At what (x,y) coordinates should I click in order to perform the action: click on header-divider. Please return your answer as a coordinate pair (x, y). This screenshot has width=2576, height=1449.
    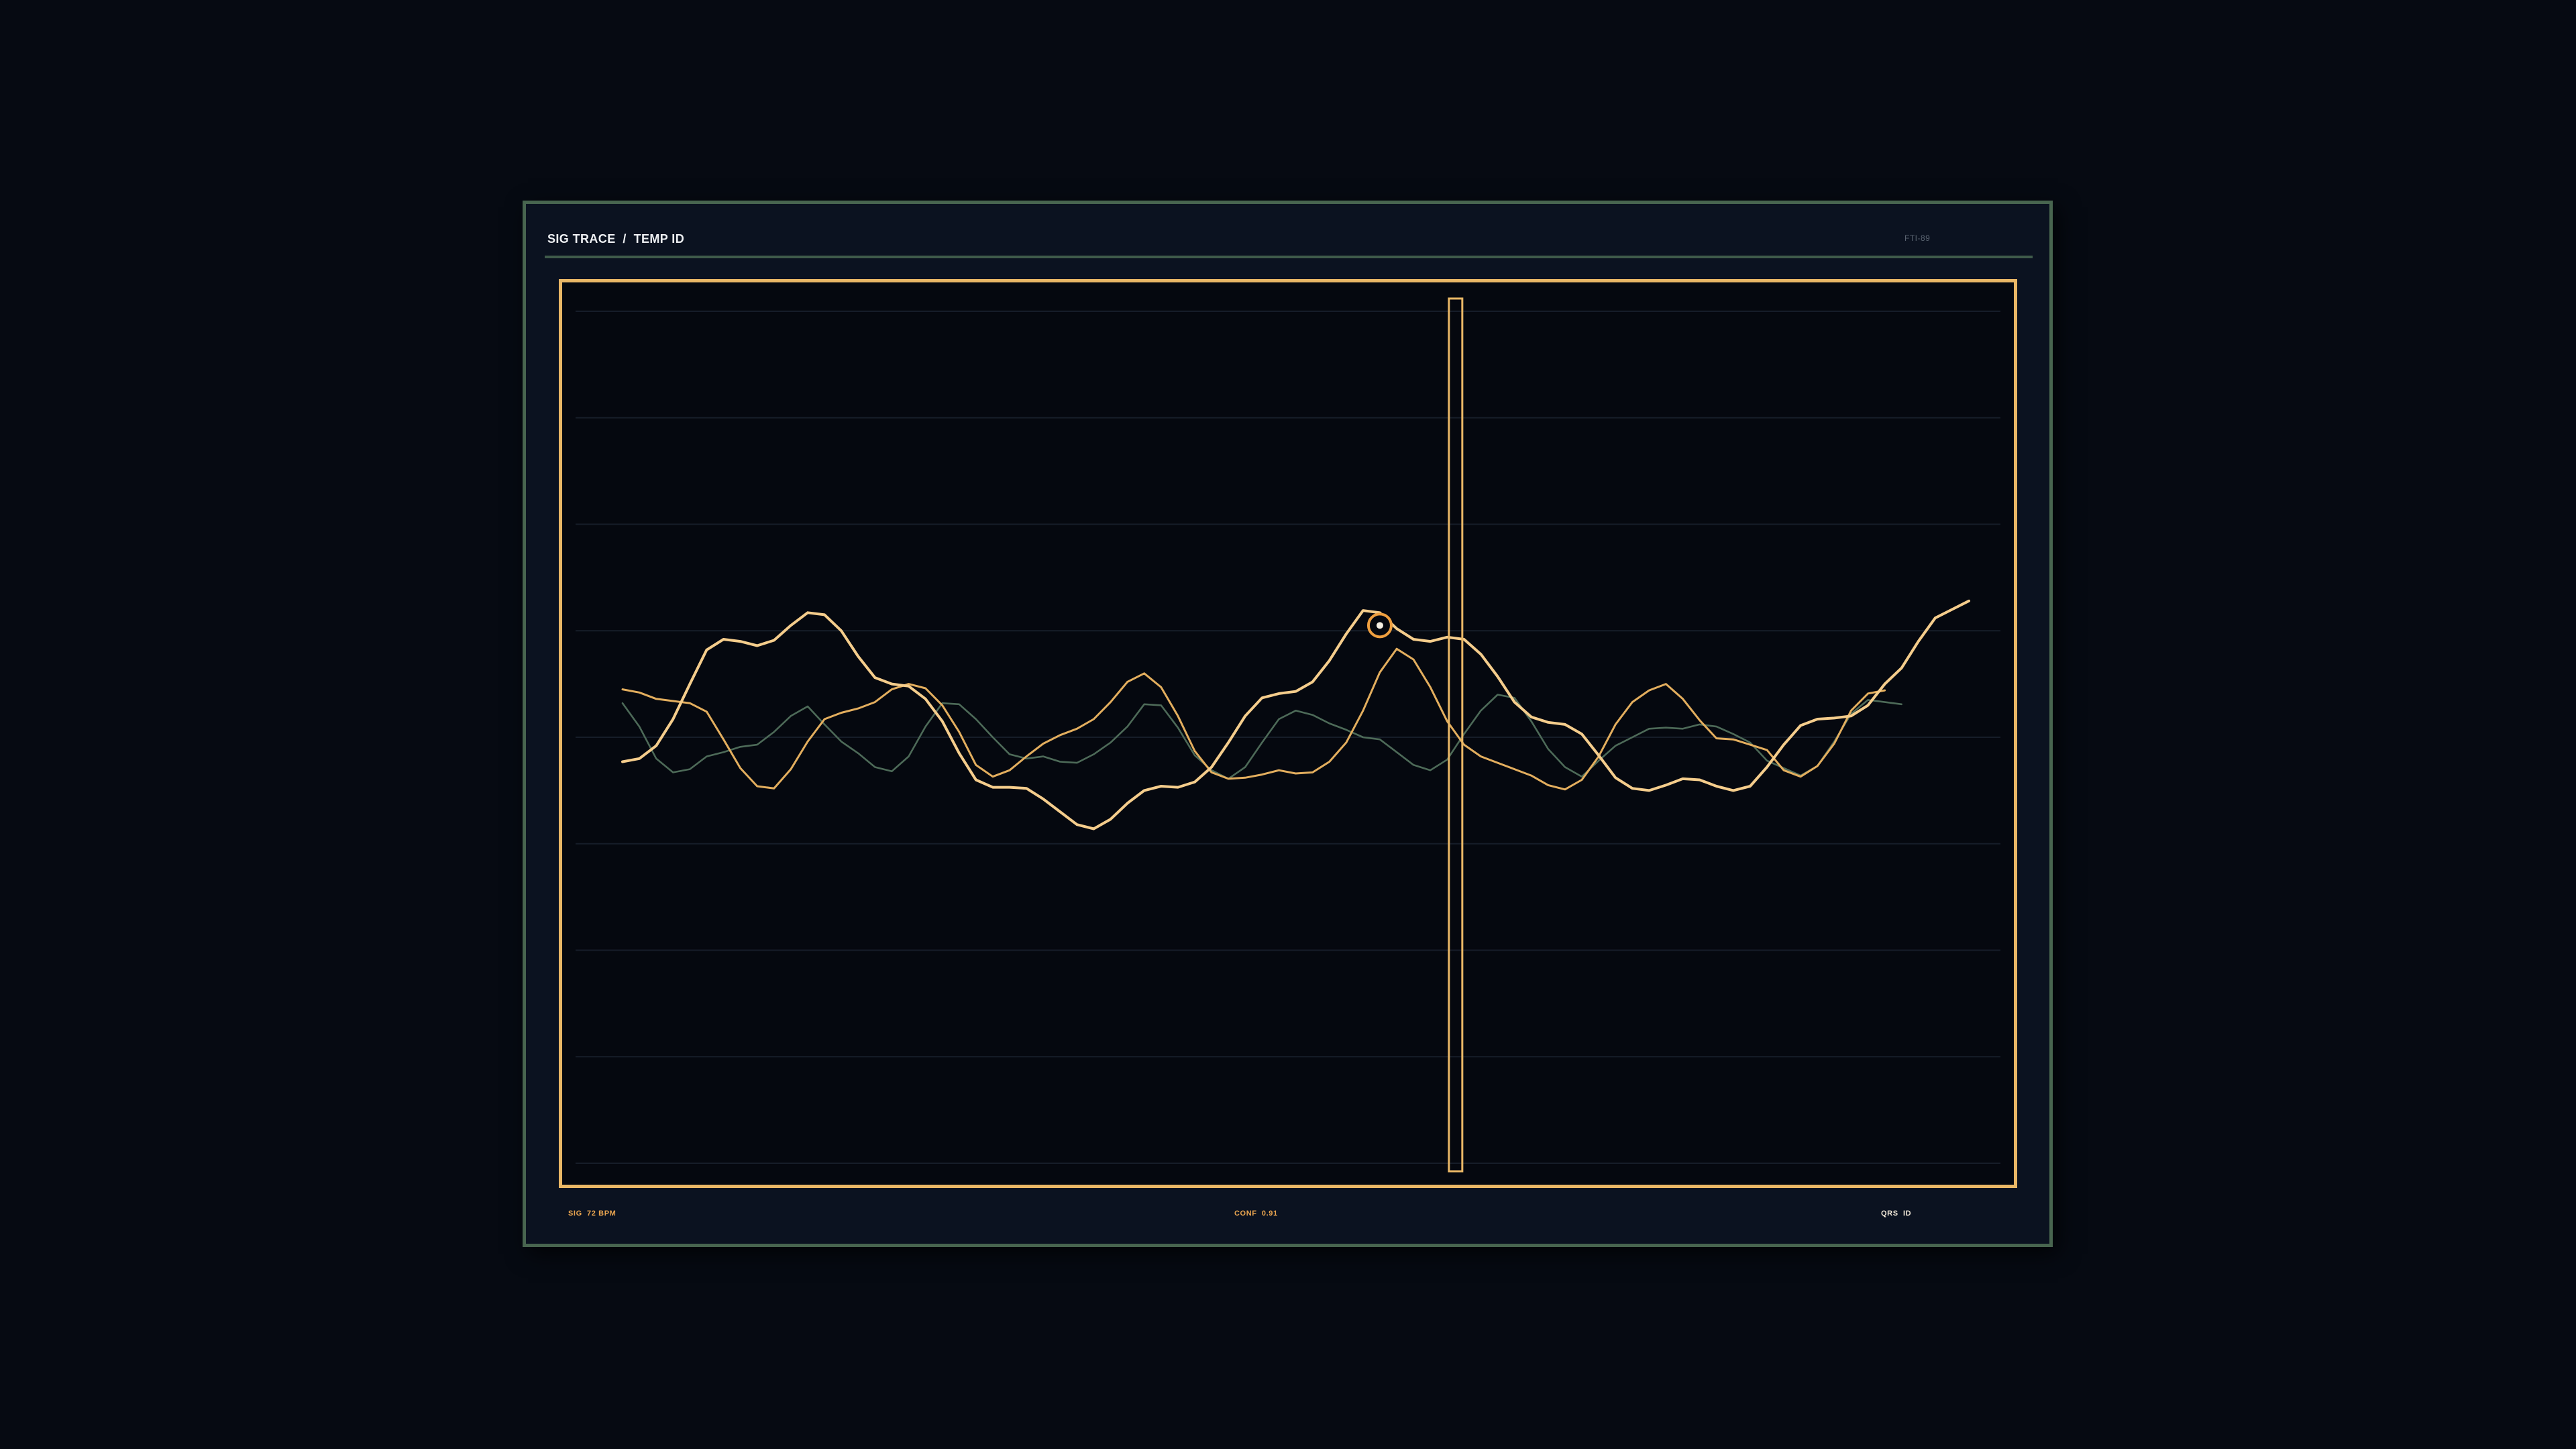
    Looking at the image, I should click on (1289, 257).